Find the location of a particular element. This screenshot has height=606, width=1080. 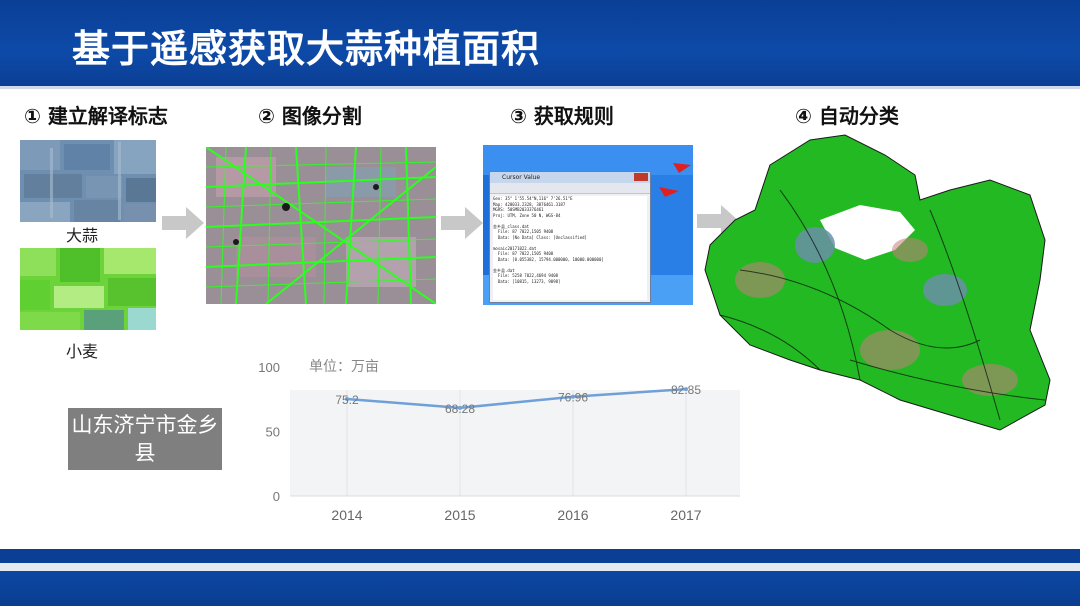

region-label-text: 山东济宁市金乡县 is located at coordinates (145, 439).